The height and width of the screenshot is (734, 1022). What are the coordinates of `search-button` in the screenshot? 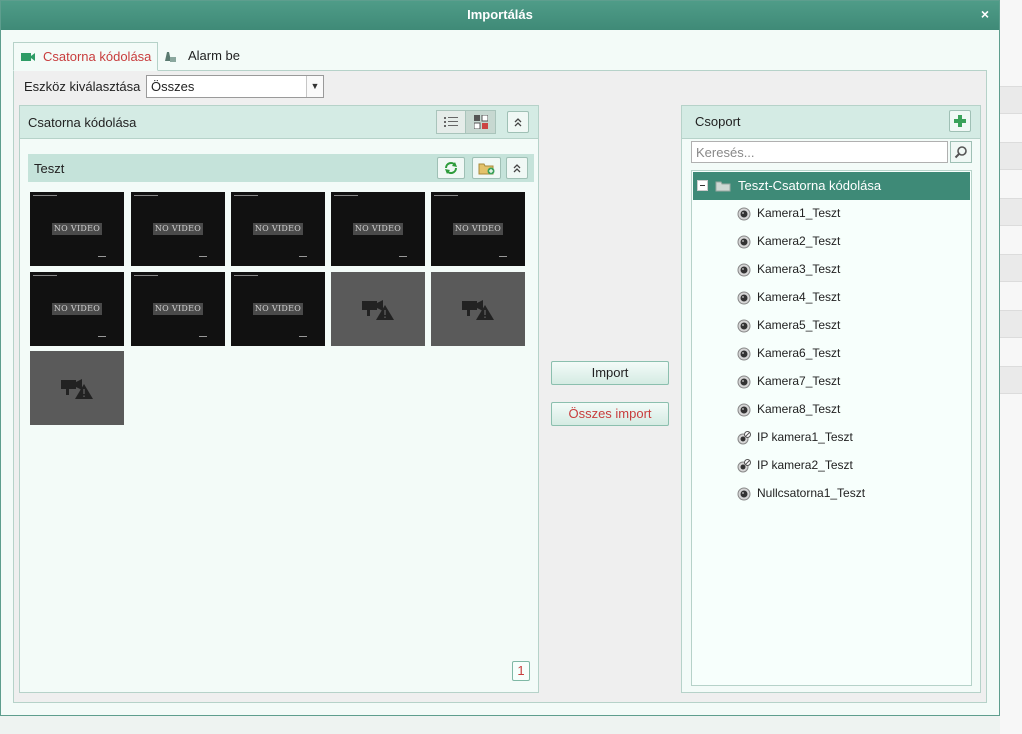 It's located at (961, 152).